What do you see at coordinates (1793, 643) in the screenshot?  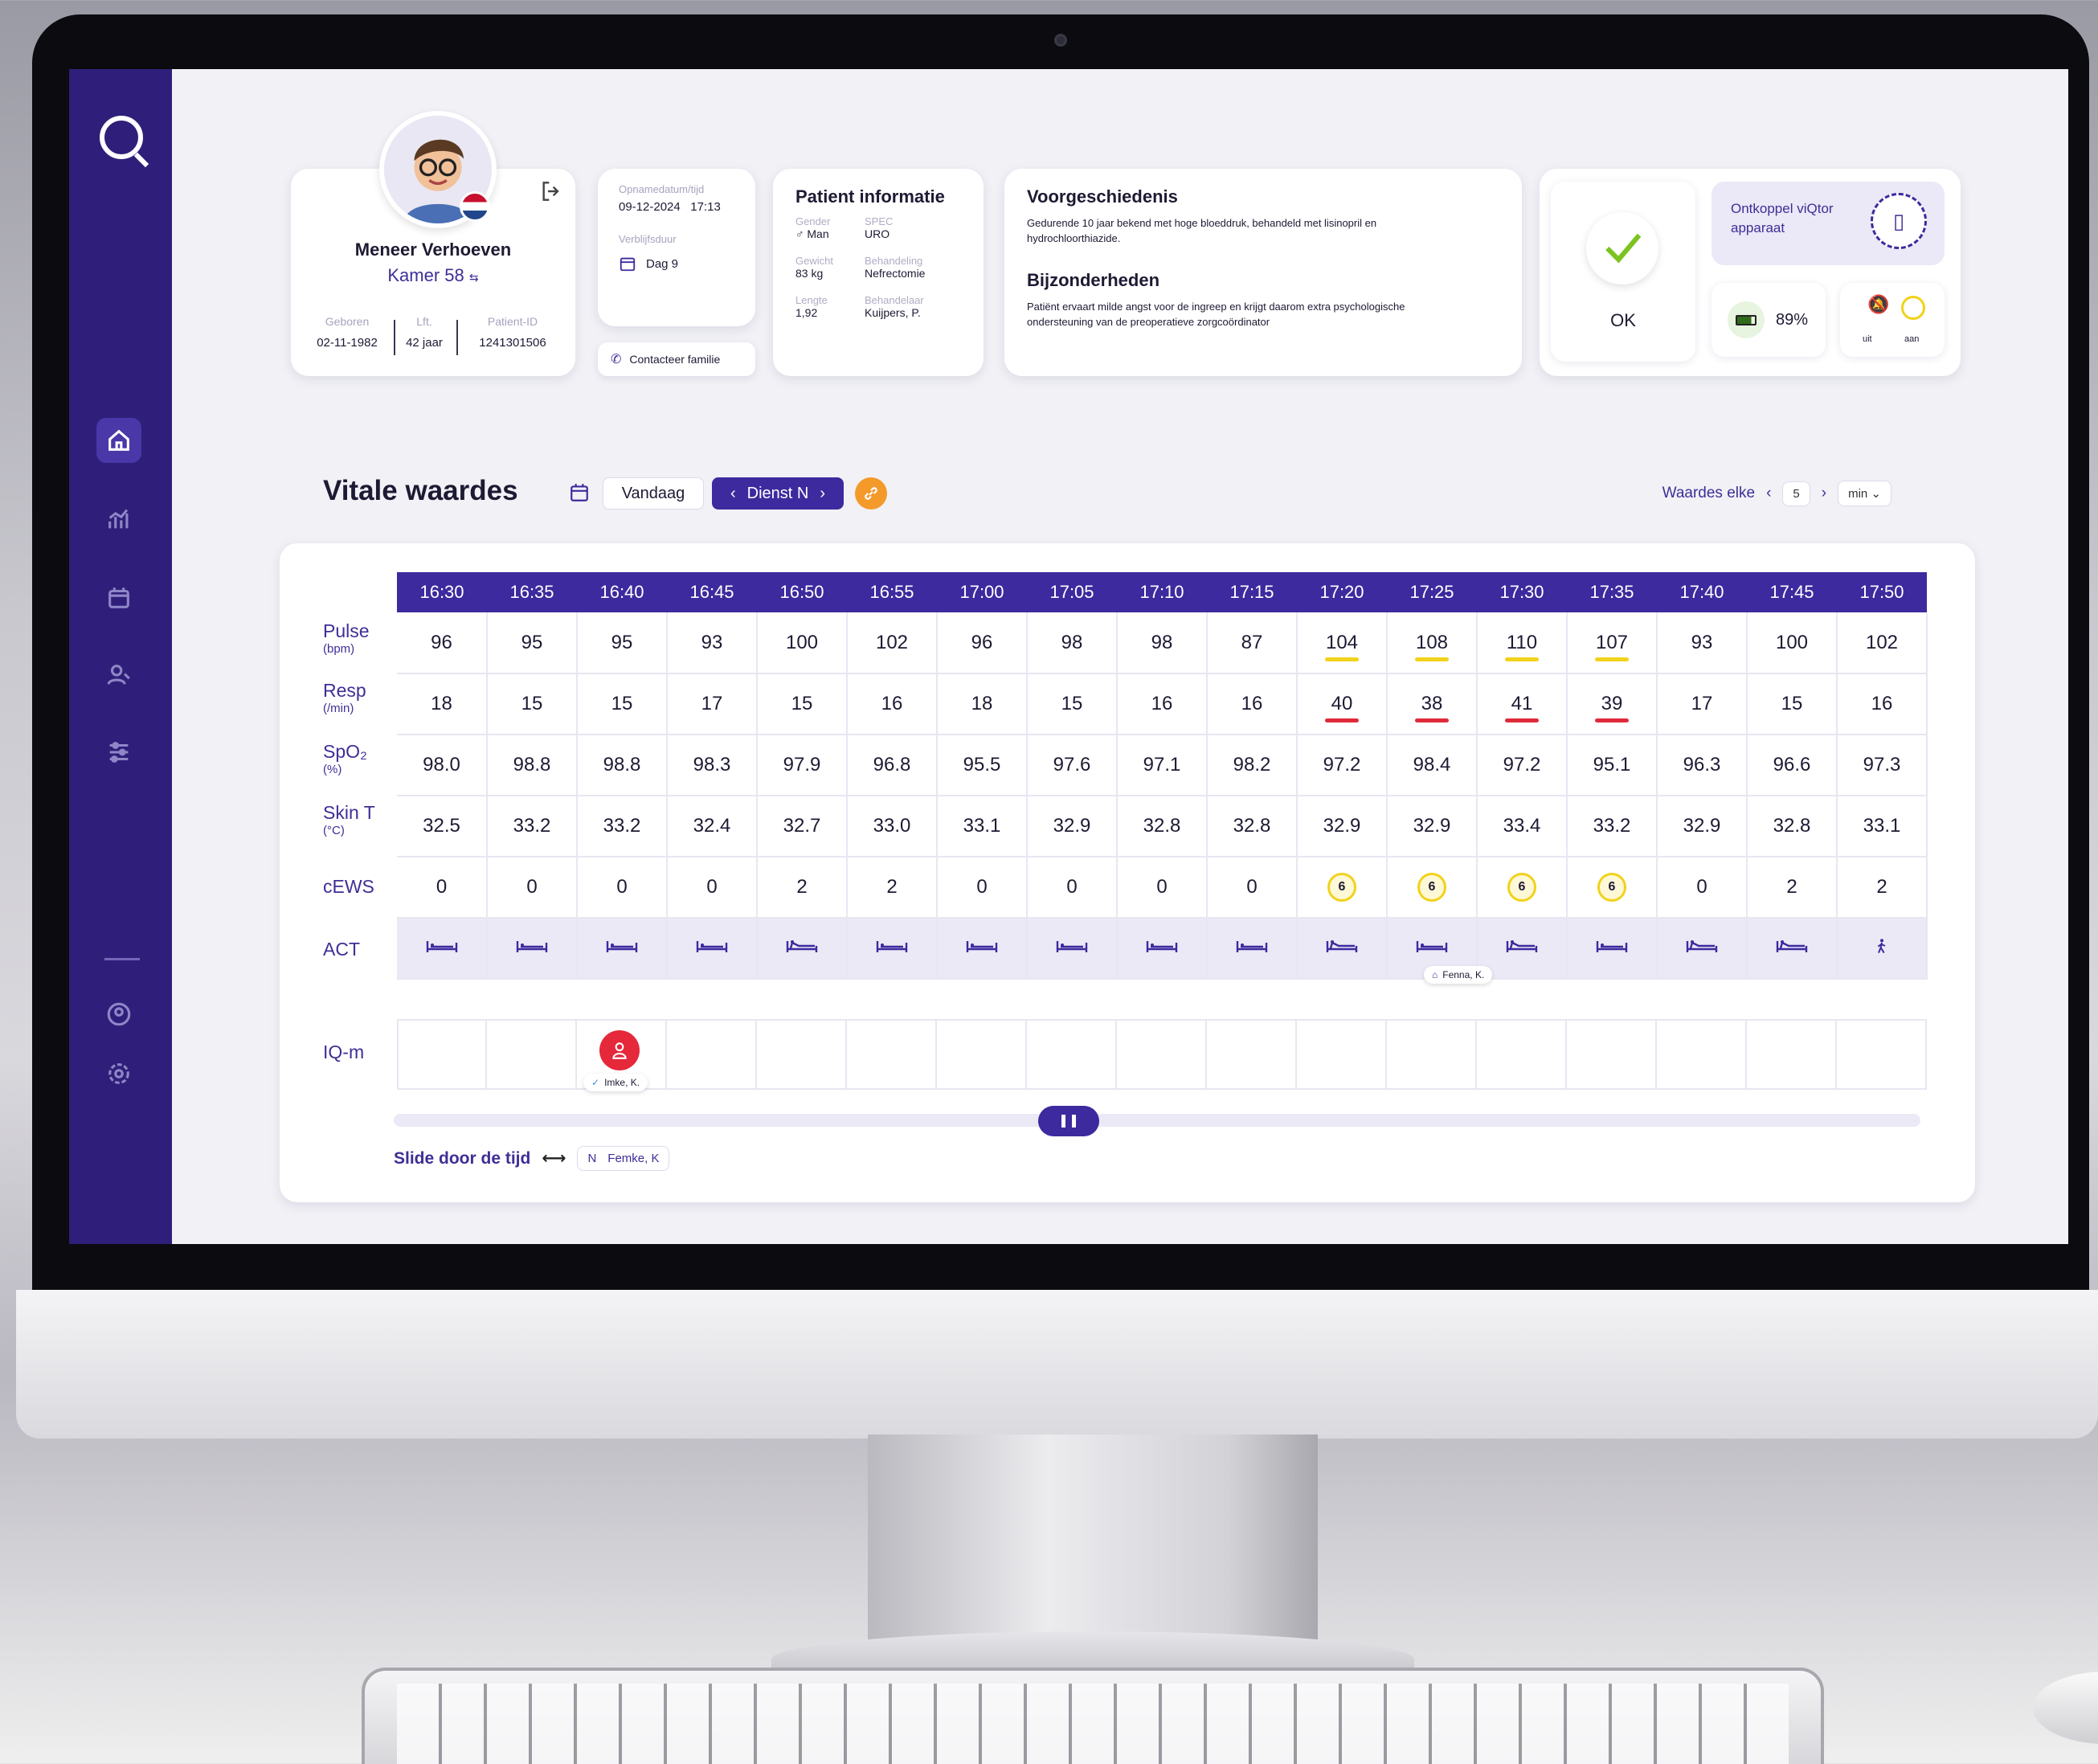 I see `vital-cell: 100` at bounding box center [1793, 643].